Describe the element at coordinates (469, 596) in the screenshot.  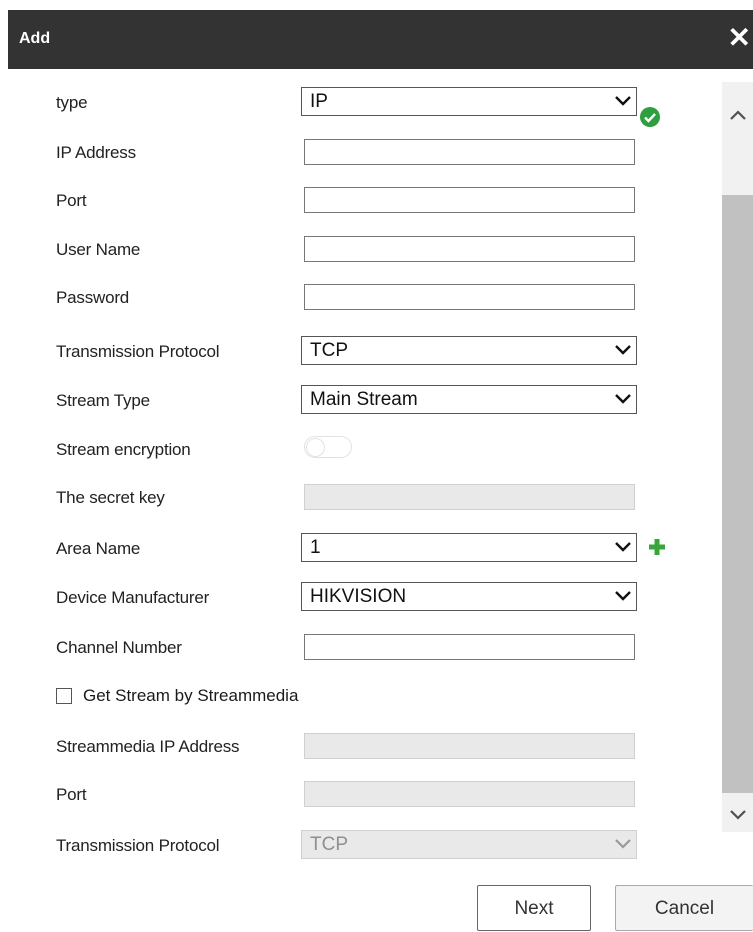
I see `device-manufacturer-select: HIKVISION` at that location.